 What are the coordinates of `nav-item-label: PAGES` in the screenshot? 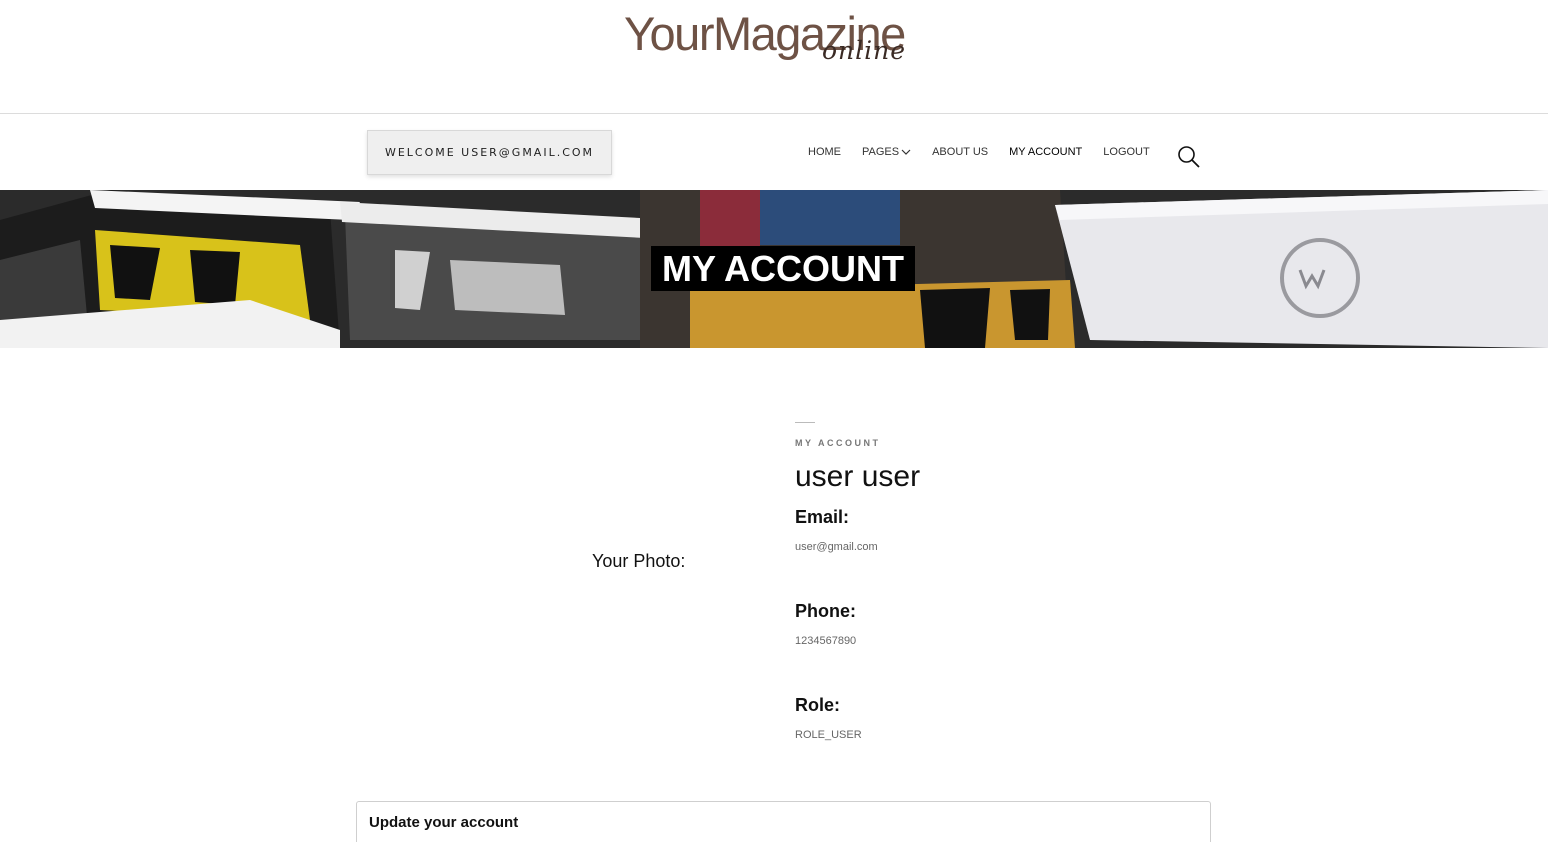 It's located at (881, 152).